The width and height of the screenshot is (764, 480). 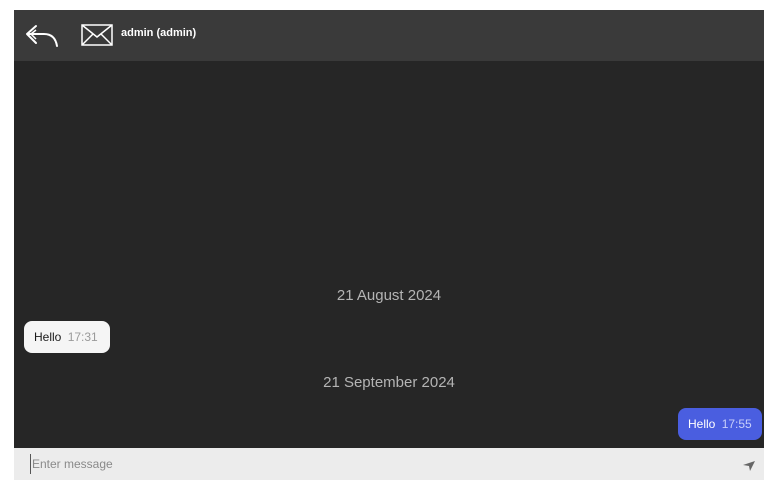 I want to click on incoming-message: Hello 17:31, so click(x=67, y=337).